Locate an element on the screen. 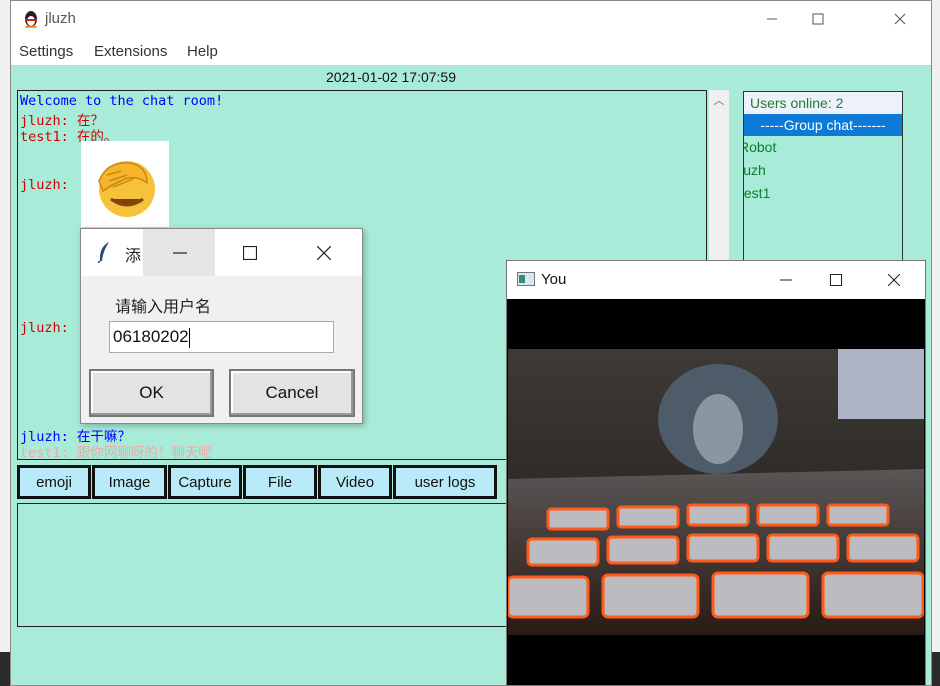 The width and height of the screenshot is (940, 686). user-item: test1 is located at coordinates (757, 193).